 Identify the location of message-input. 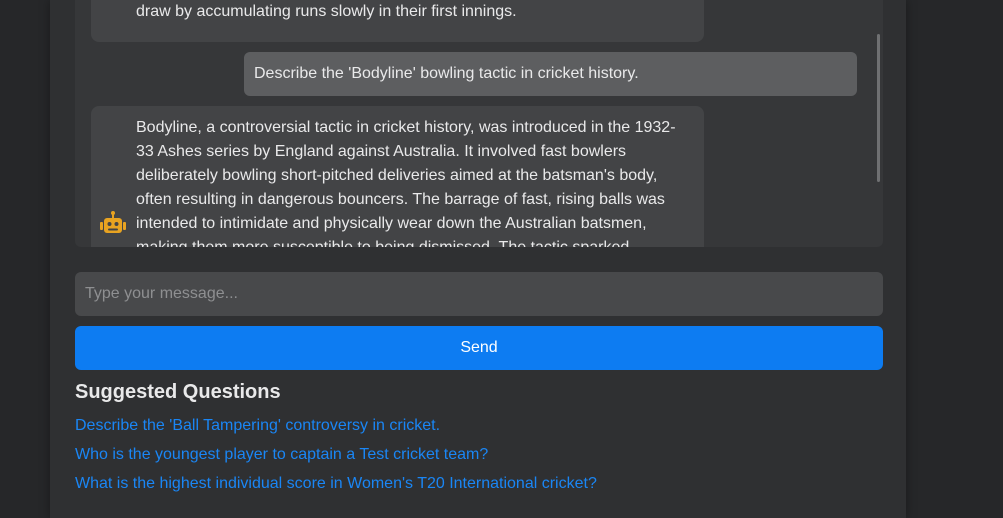
(479, 294).